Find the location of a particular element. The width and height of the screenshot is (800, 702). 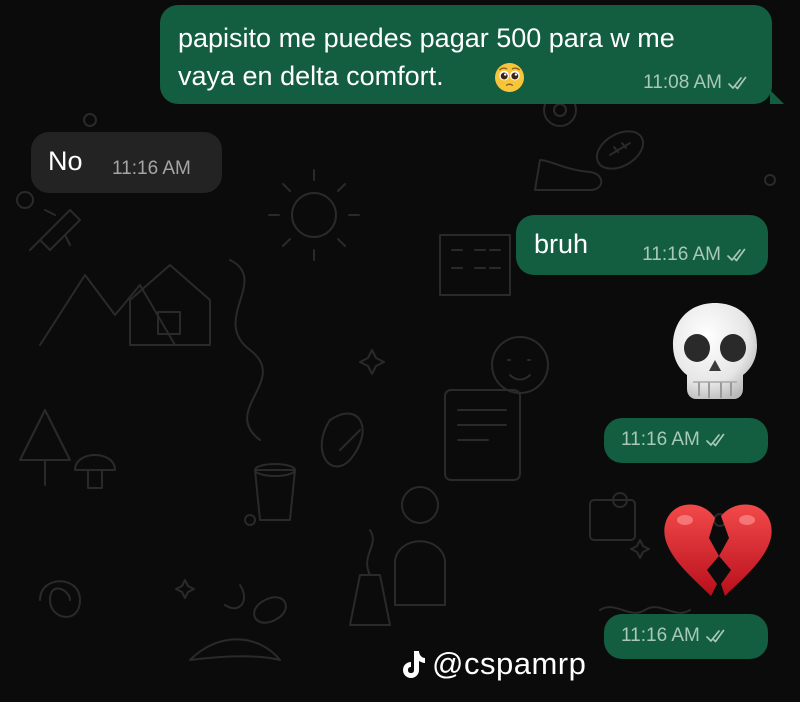

message-text: bruh is located at coordinates (561, 244).